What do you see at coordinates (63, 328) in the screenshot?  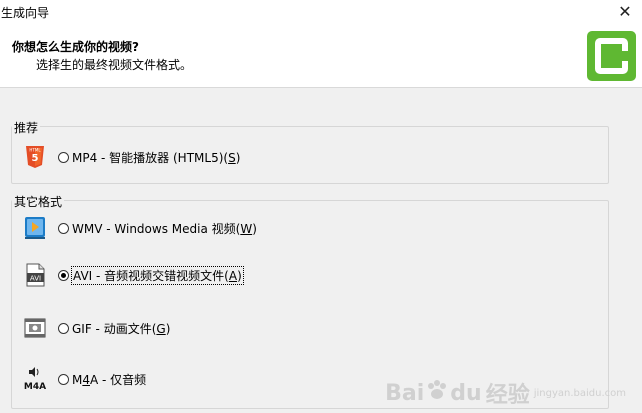 I see `radio-gif` at bounding box center [63, 328].